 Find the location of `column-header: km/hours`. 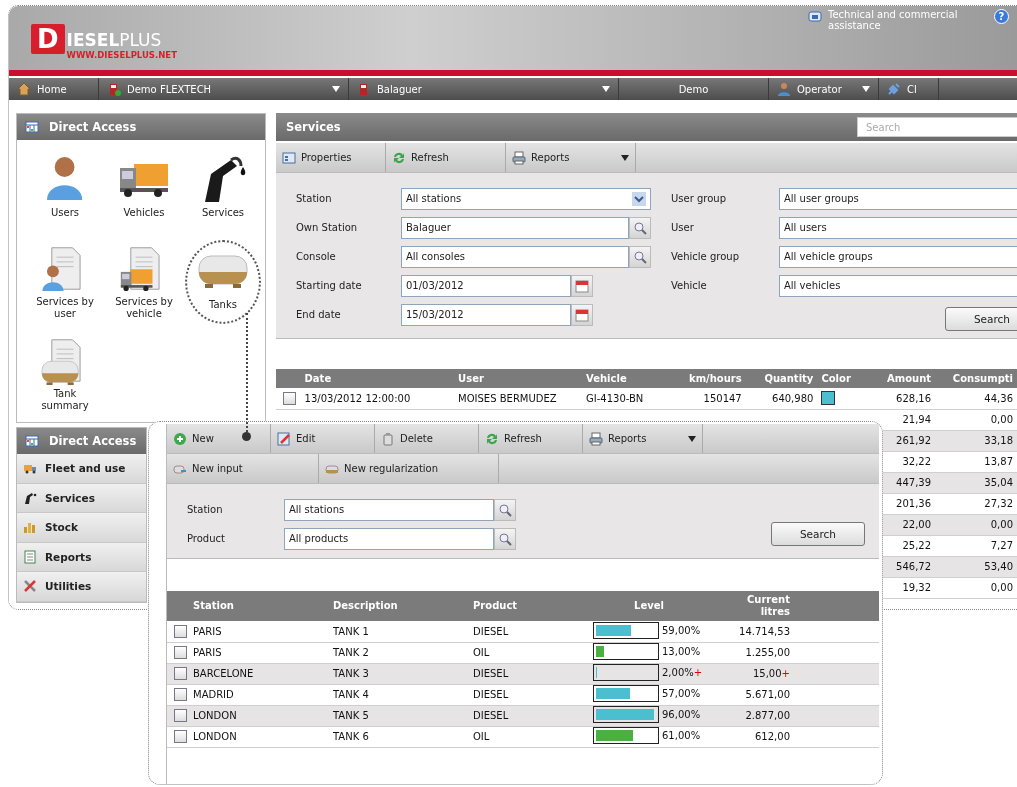

column-header: km/hours is located at coordinates (707, 378).